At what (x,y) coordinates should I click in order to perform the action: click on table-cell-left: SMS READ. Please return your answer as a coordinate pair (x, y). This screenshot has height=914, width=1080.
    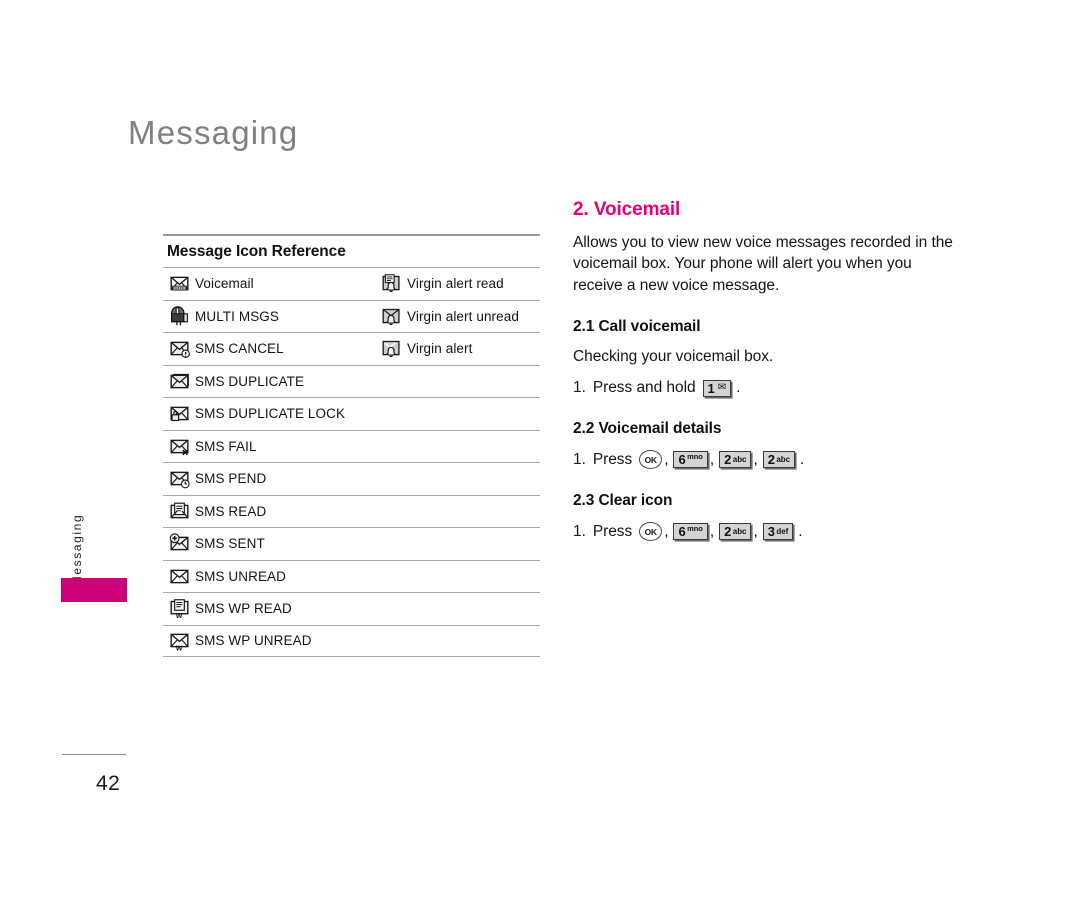
    Looking at the image, I should click on (269, 512).